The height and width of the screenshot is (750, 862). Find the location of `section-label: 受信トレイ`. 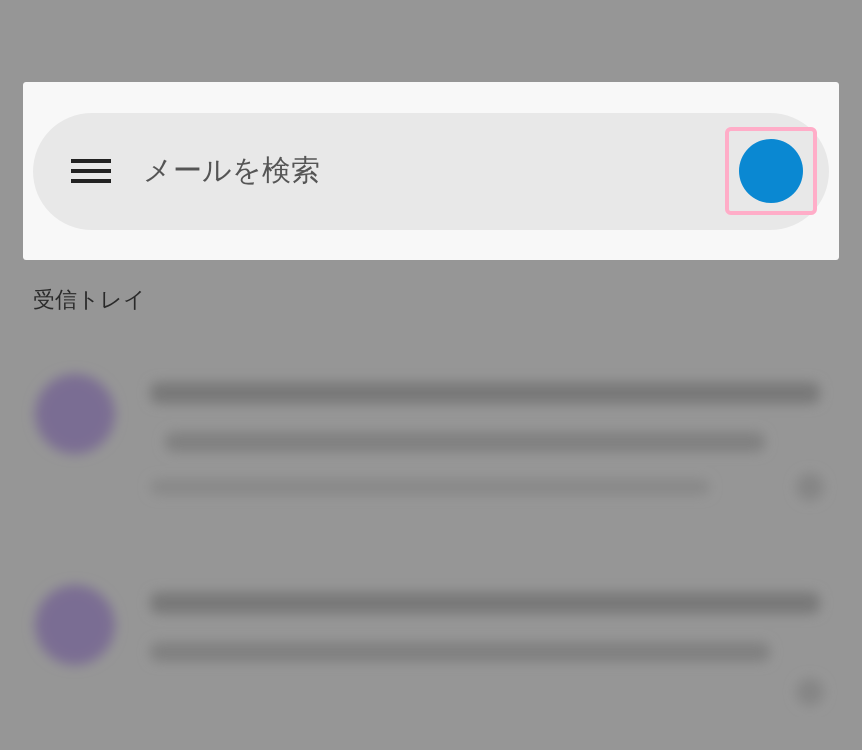

section-label: 受信トレイ is located at coordinates (89, 301).